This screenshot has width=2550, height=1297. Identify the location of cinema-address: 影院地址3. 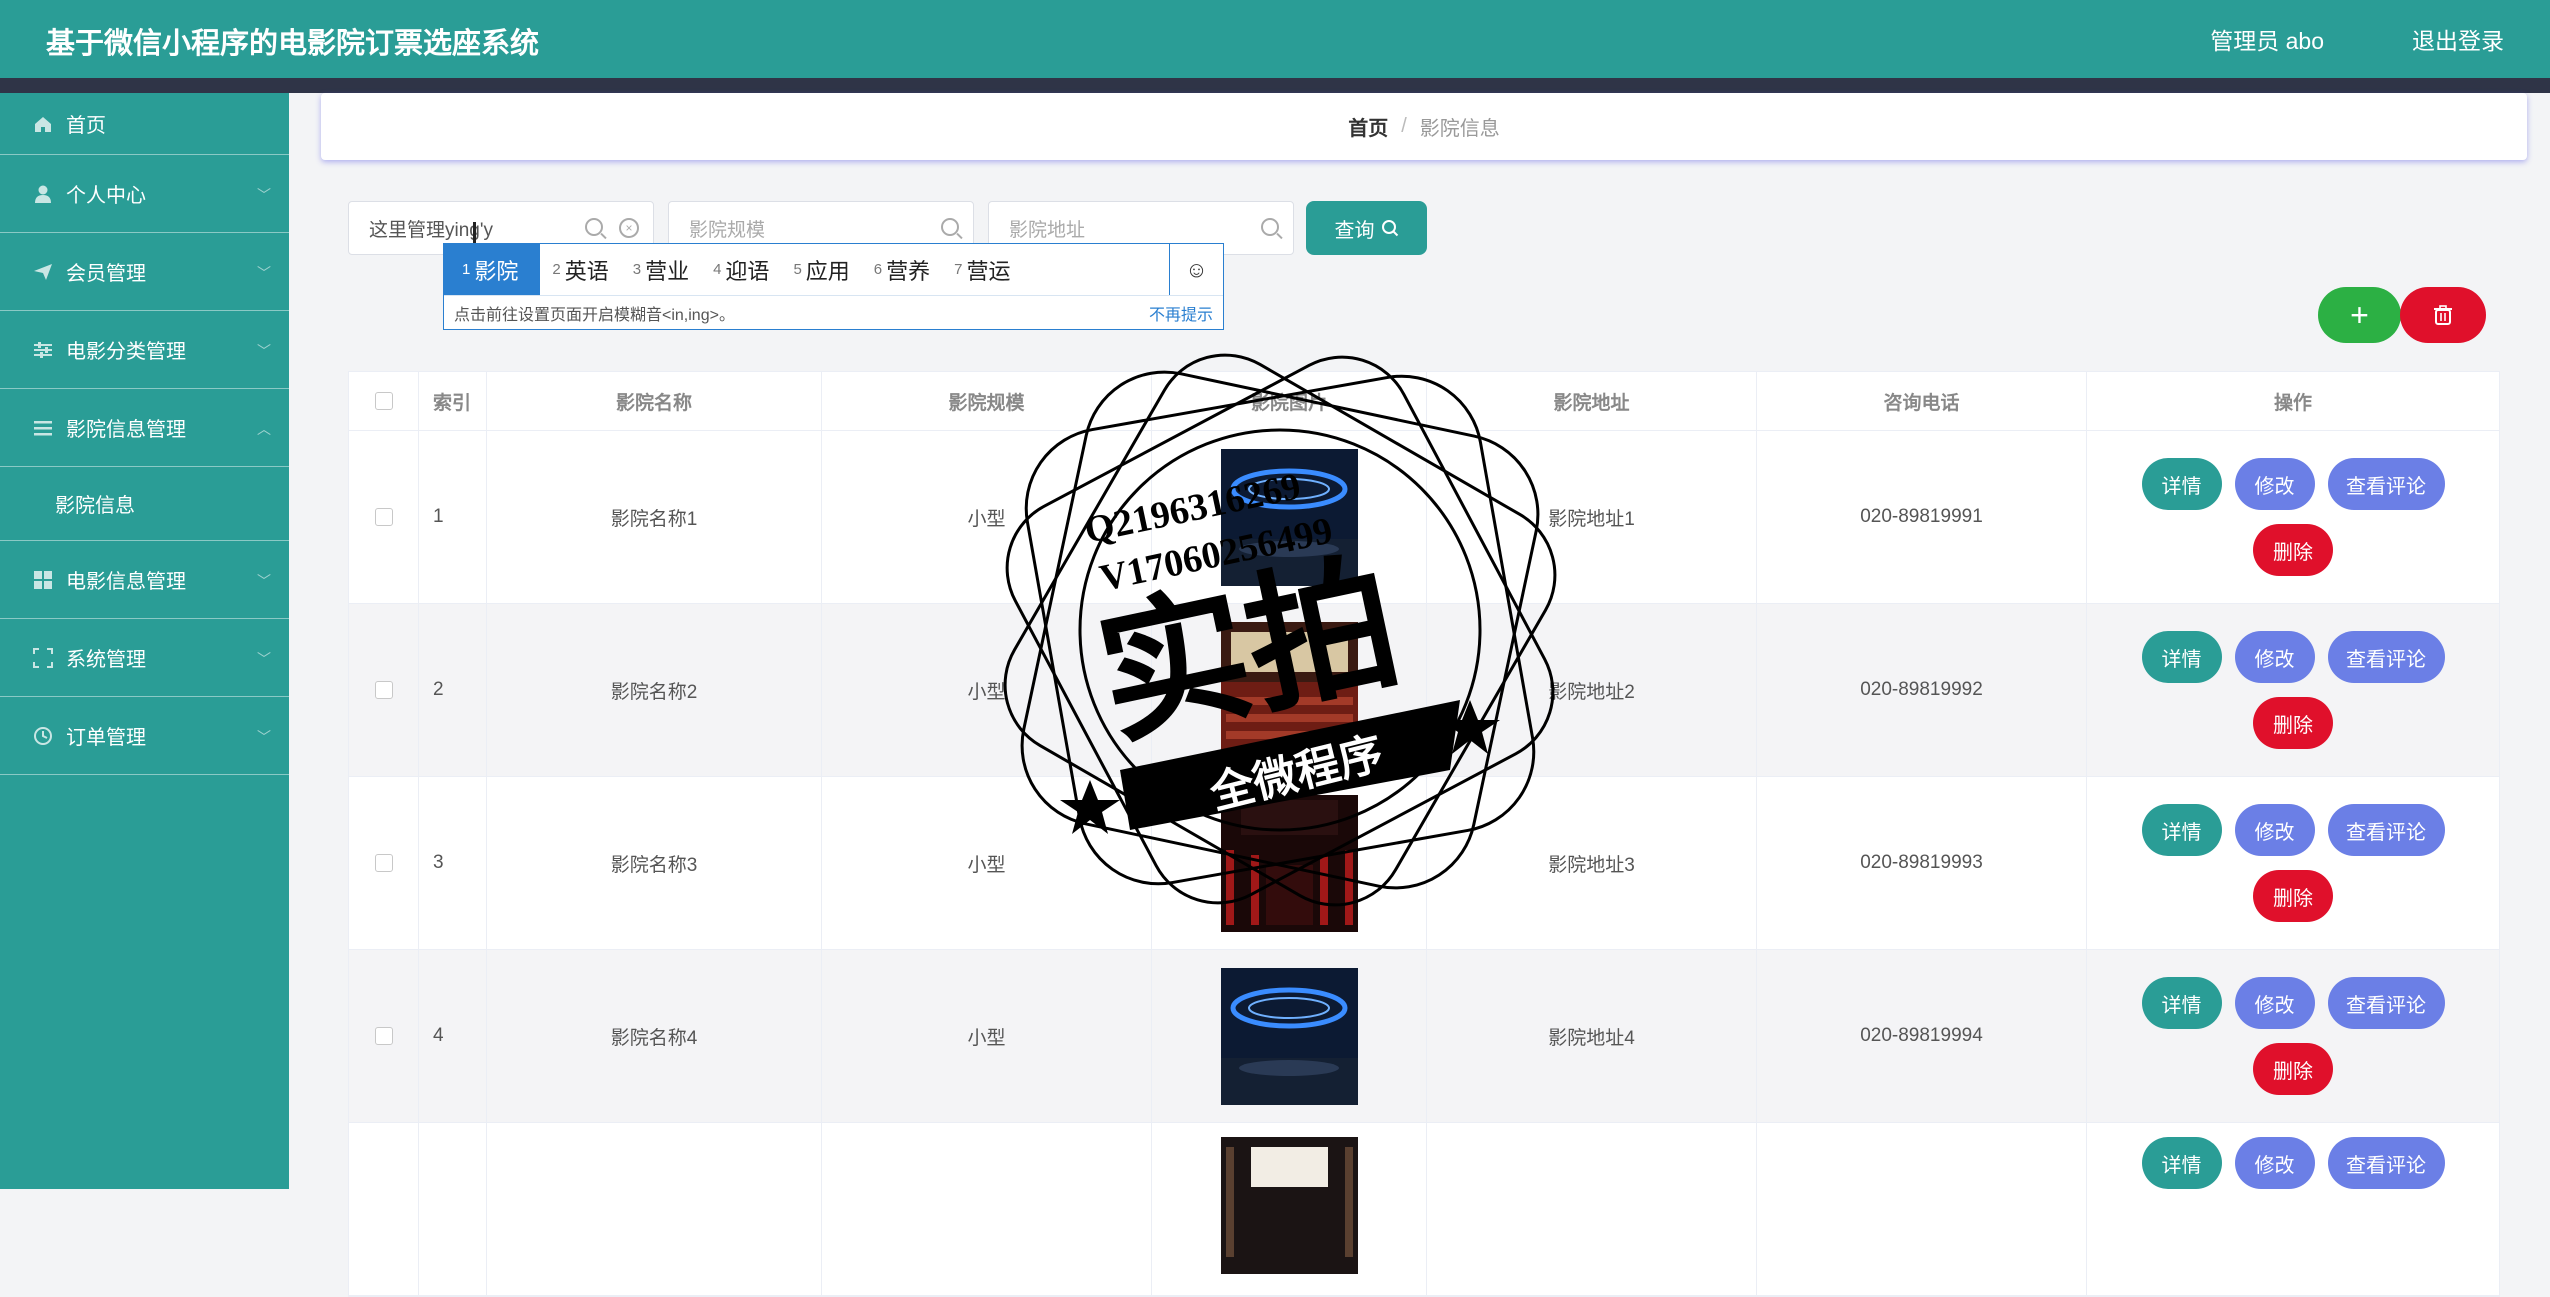
(1592, 863).